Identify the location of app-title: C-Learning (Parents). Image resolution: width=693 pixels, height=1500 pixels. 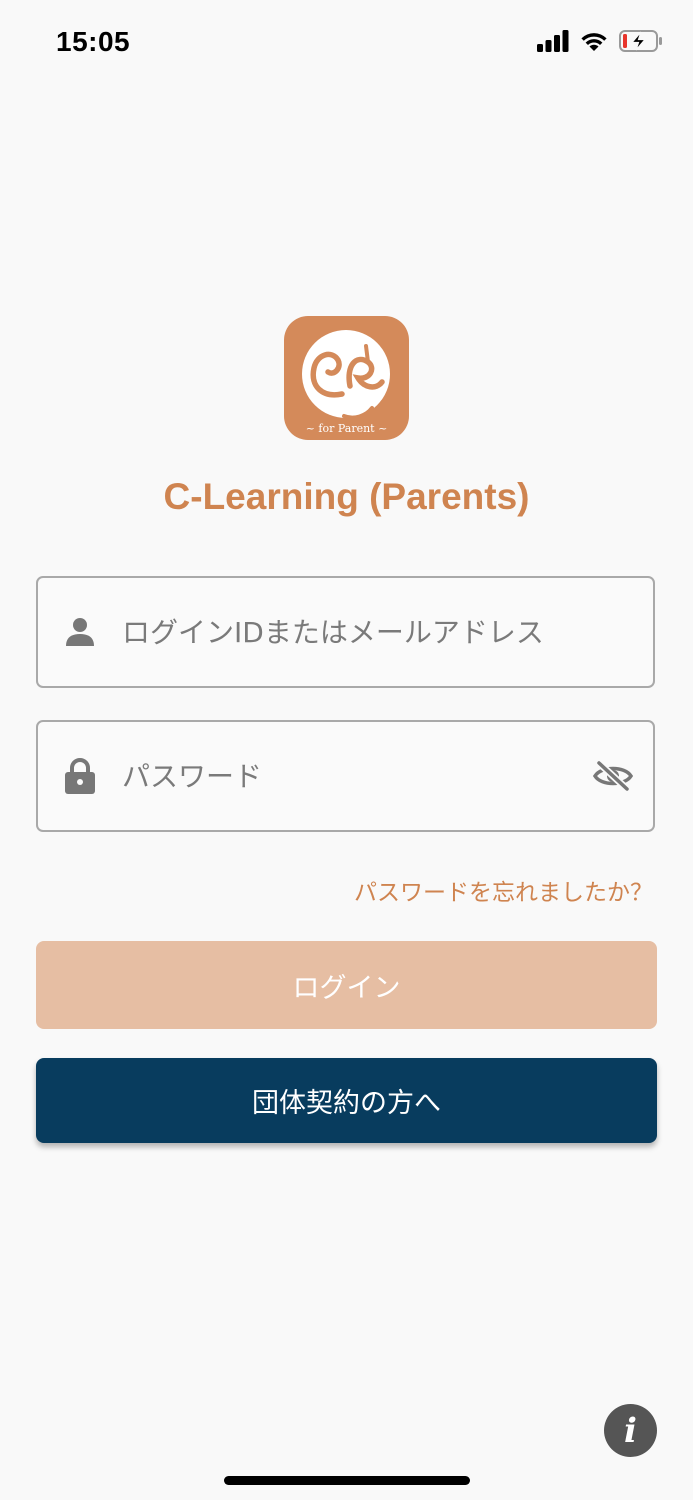
(346, 496).